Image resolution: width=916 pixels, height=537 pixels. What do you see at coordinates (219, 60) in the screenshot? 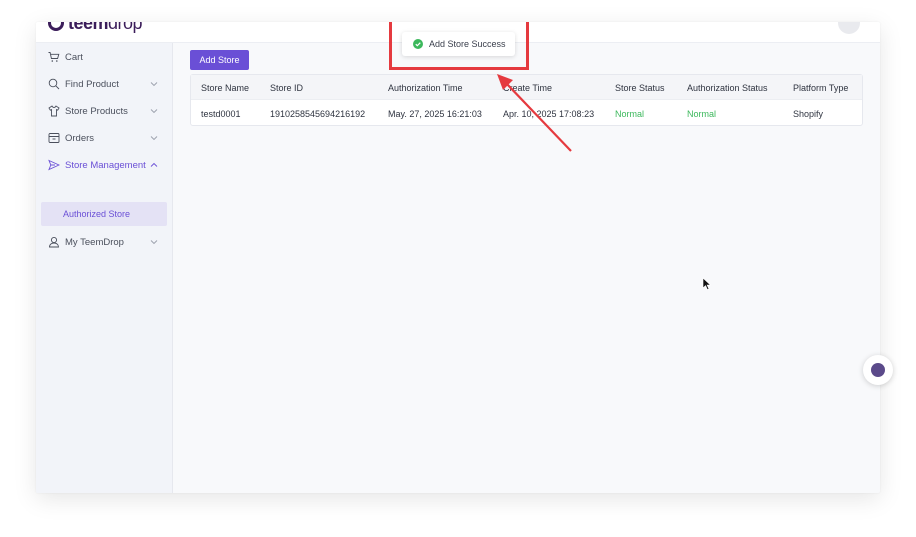
I see `add-store-button: Add Store` at bounding box center [219, 60].